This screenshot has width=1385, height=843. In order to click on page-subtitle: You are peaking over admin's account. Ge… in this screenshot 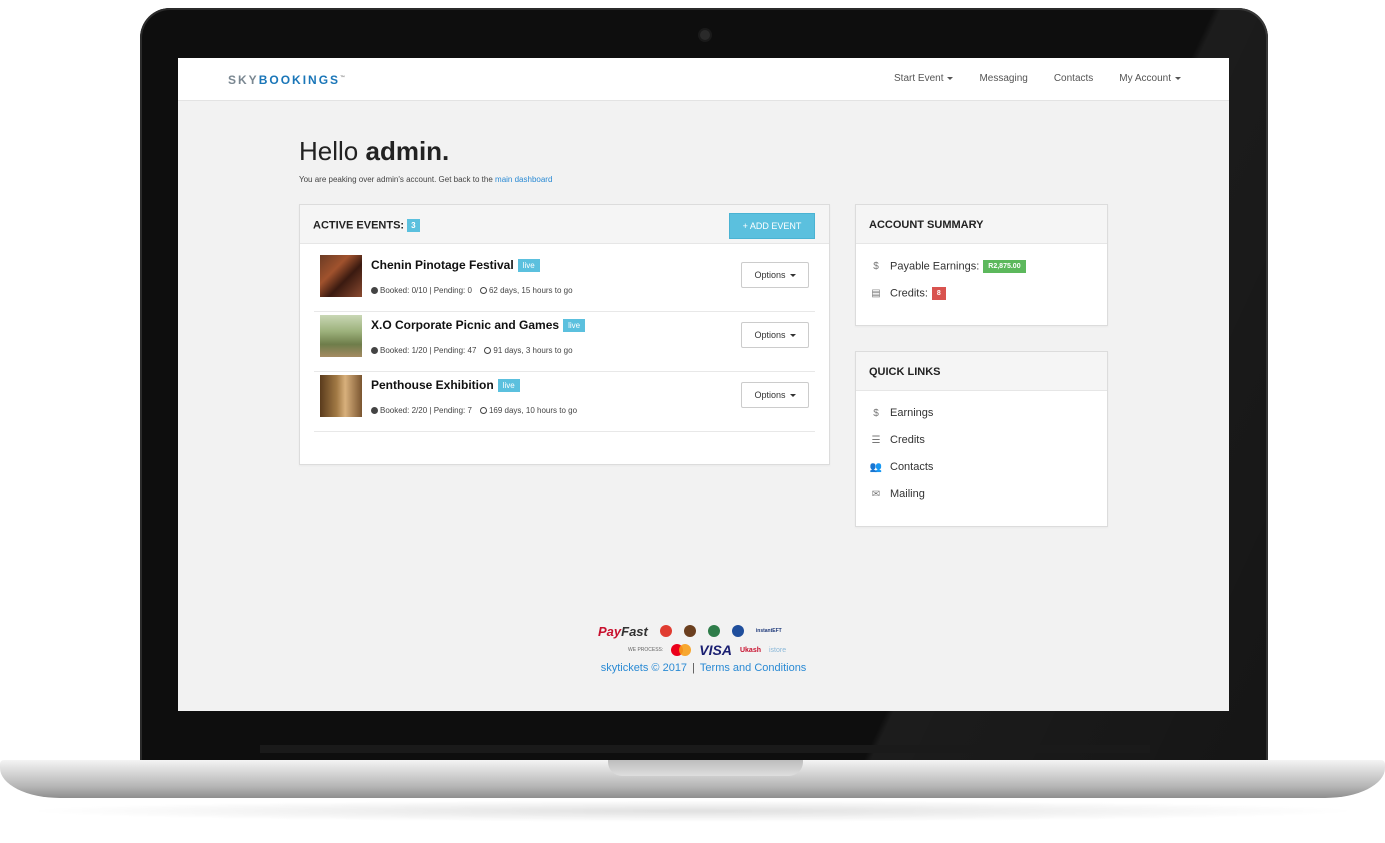, I will do `click(425, 179)`.